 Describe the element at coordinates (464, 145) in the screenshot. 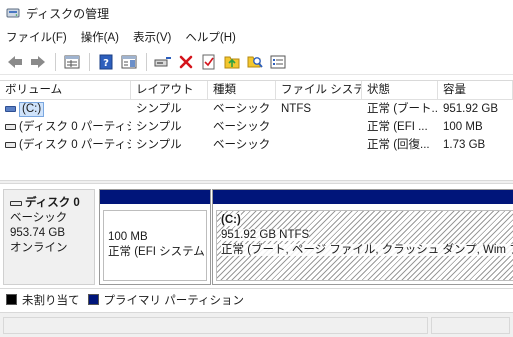

I see `volume-capacity: 1.73 GB` at that location.